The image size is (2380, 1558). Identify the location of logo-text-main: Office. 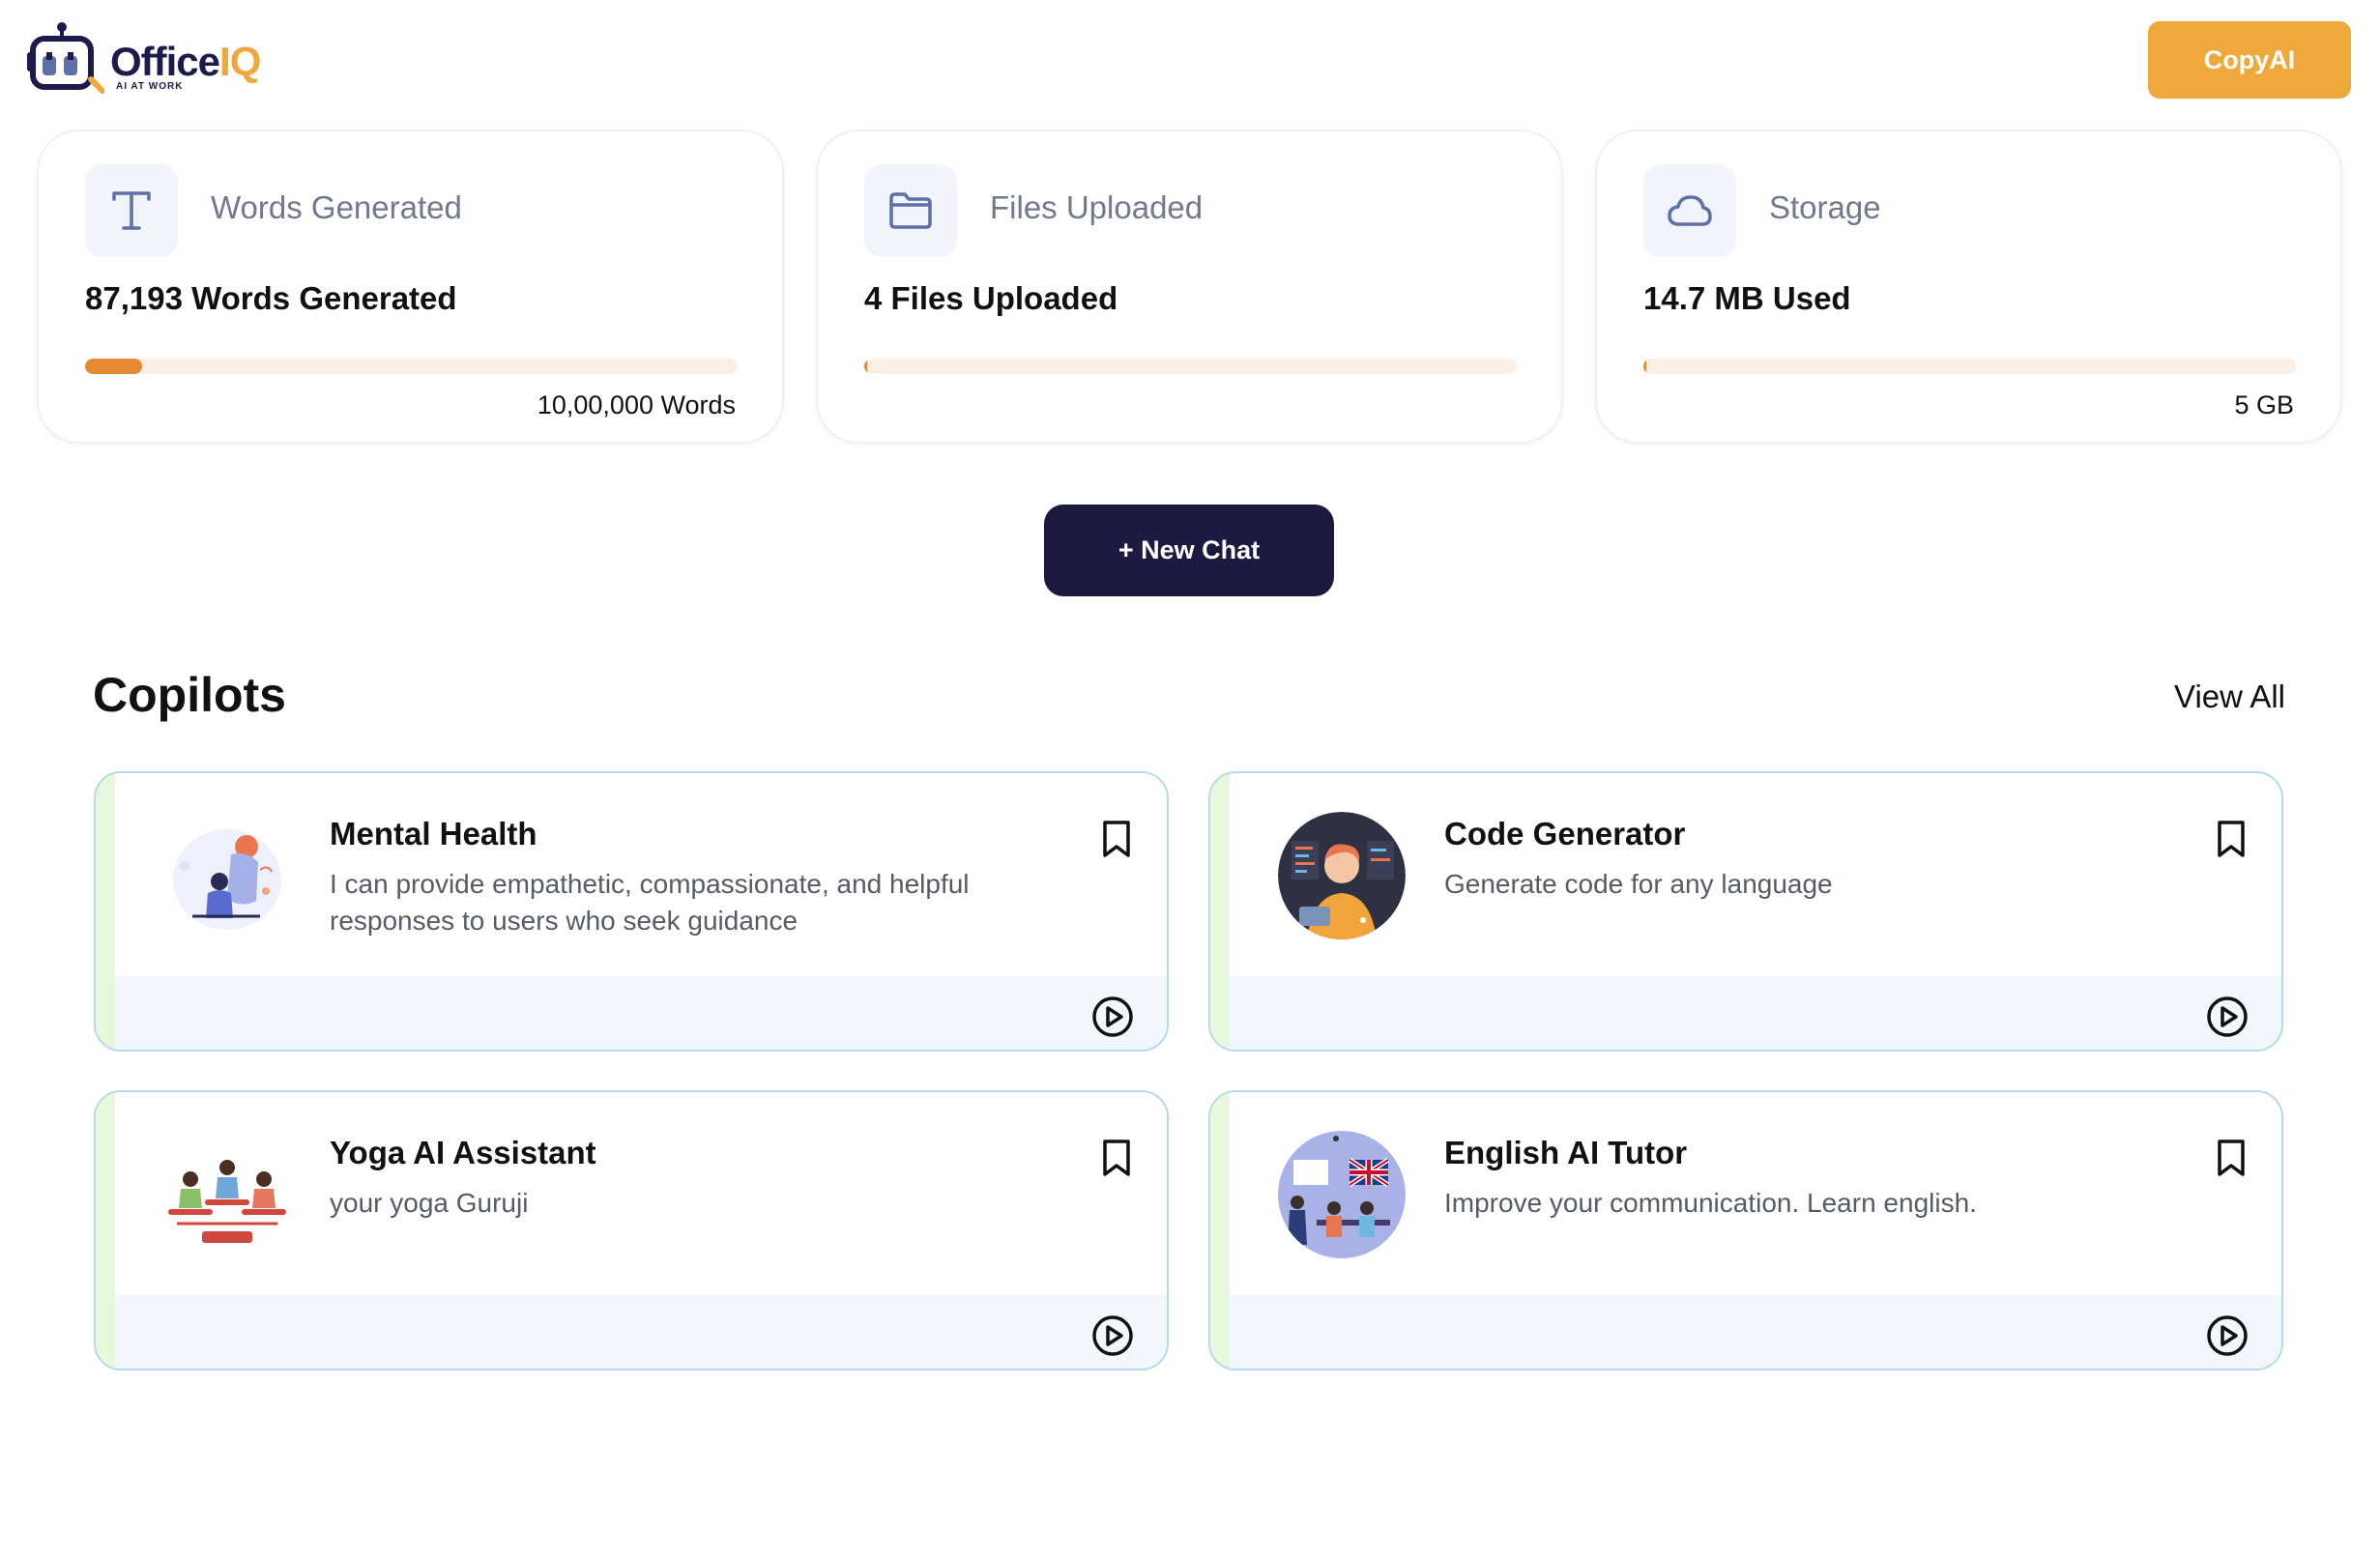
(165, 61).